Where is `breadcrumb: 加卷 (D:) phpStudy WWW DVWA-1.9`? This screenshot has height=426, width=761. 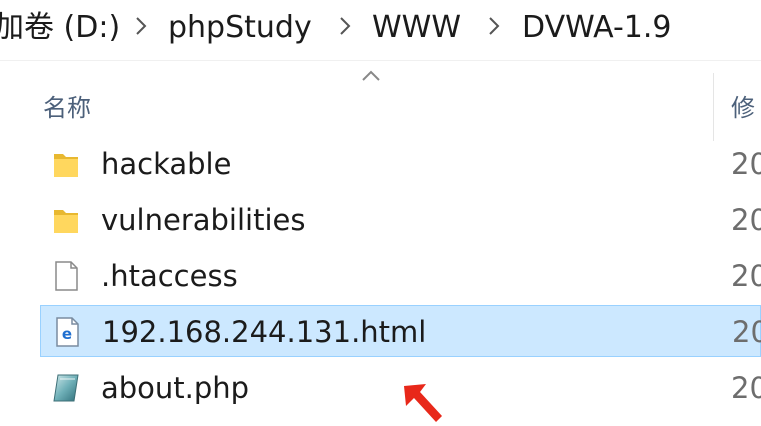 breadcrumb: 加卷 (D:) phpStudy WWW DVWA-1.9 is located at coordinates (380, 30).